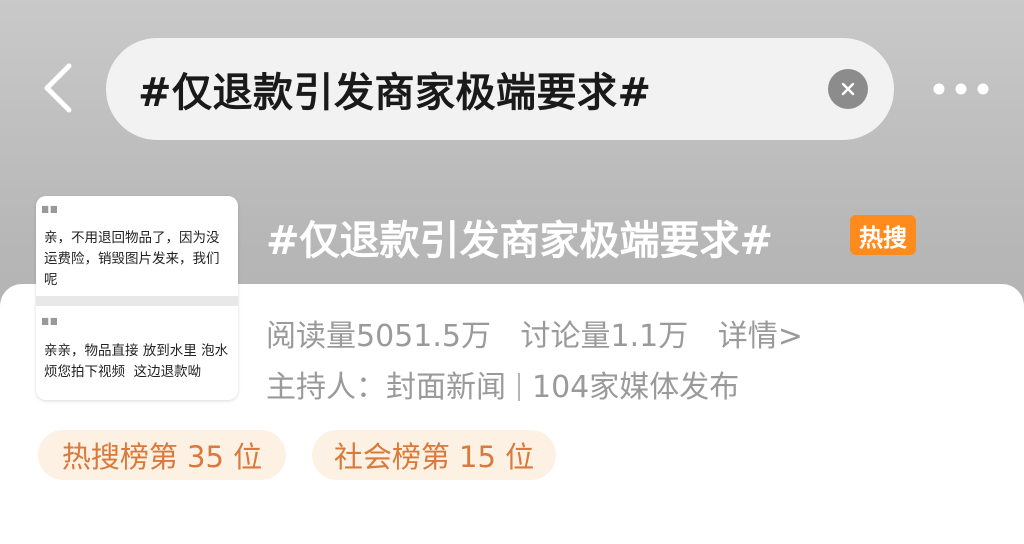 The image size is (1024, 544). What do you see at coordinates (49, 208) in the screenshot?
I see `chat-header-1: ▆ ▆` at bounding box center [49, 208].